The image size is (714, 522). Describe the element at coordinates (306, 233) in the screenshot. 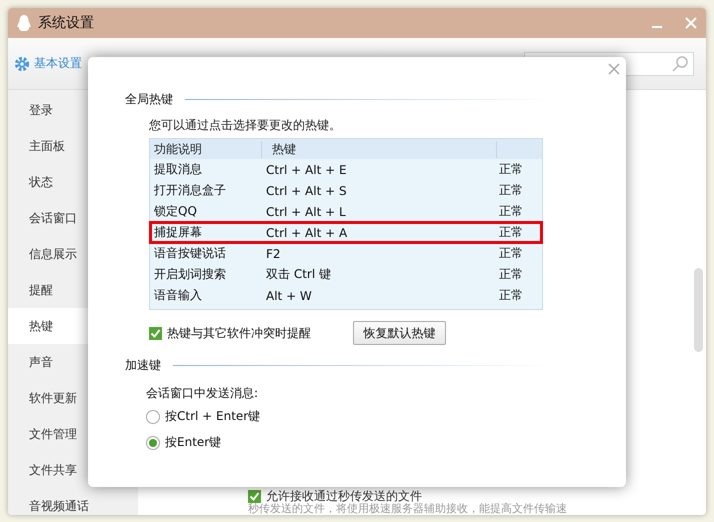

I see `hotkey-cell-text: Ctrl + Alt + A` at that location.